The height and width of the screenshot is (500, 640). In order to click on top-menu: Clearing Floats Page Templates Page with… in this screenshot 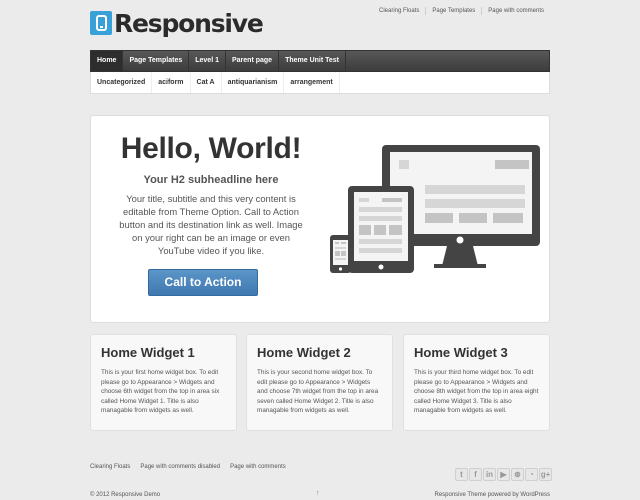, I will do `click(461, 11)`.